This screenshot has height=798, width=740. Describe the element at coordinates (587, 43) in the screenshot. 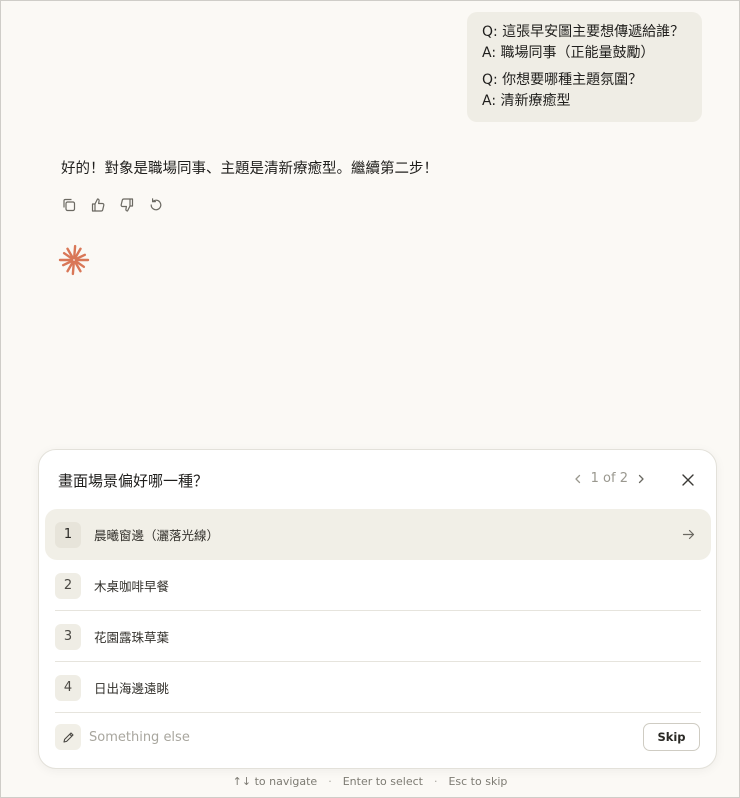

I see `user-qa-1: Q: 這張早安圖主要想傳遞給誰？ A: 職場同事（正能量鼓勵）` at that location.